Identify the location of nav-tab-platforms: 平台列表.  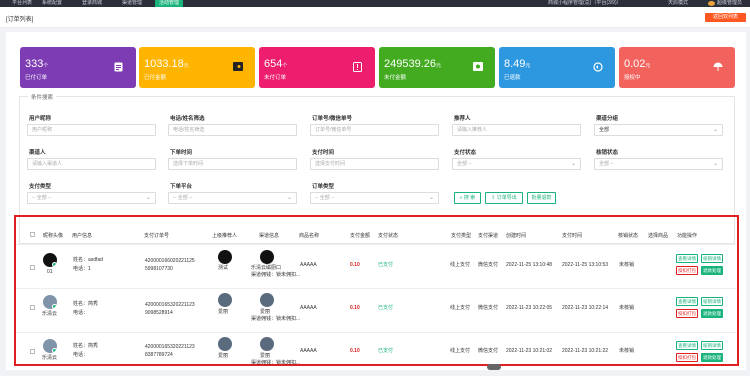
(22, 3).